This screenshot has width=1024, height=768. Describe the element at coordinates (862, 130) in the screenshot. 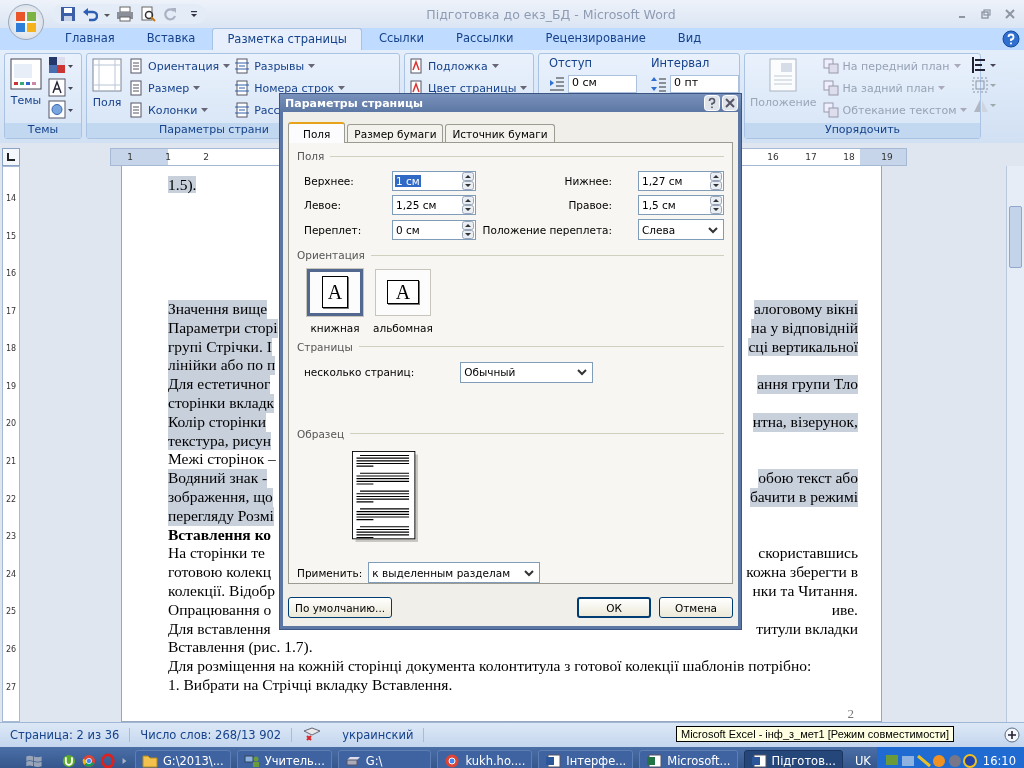

I see `group-label: Упорядочить` at that location.